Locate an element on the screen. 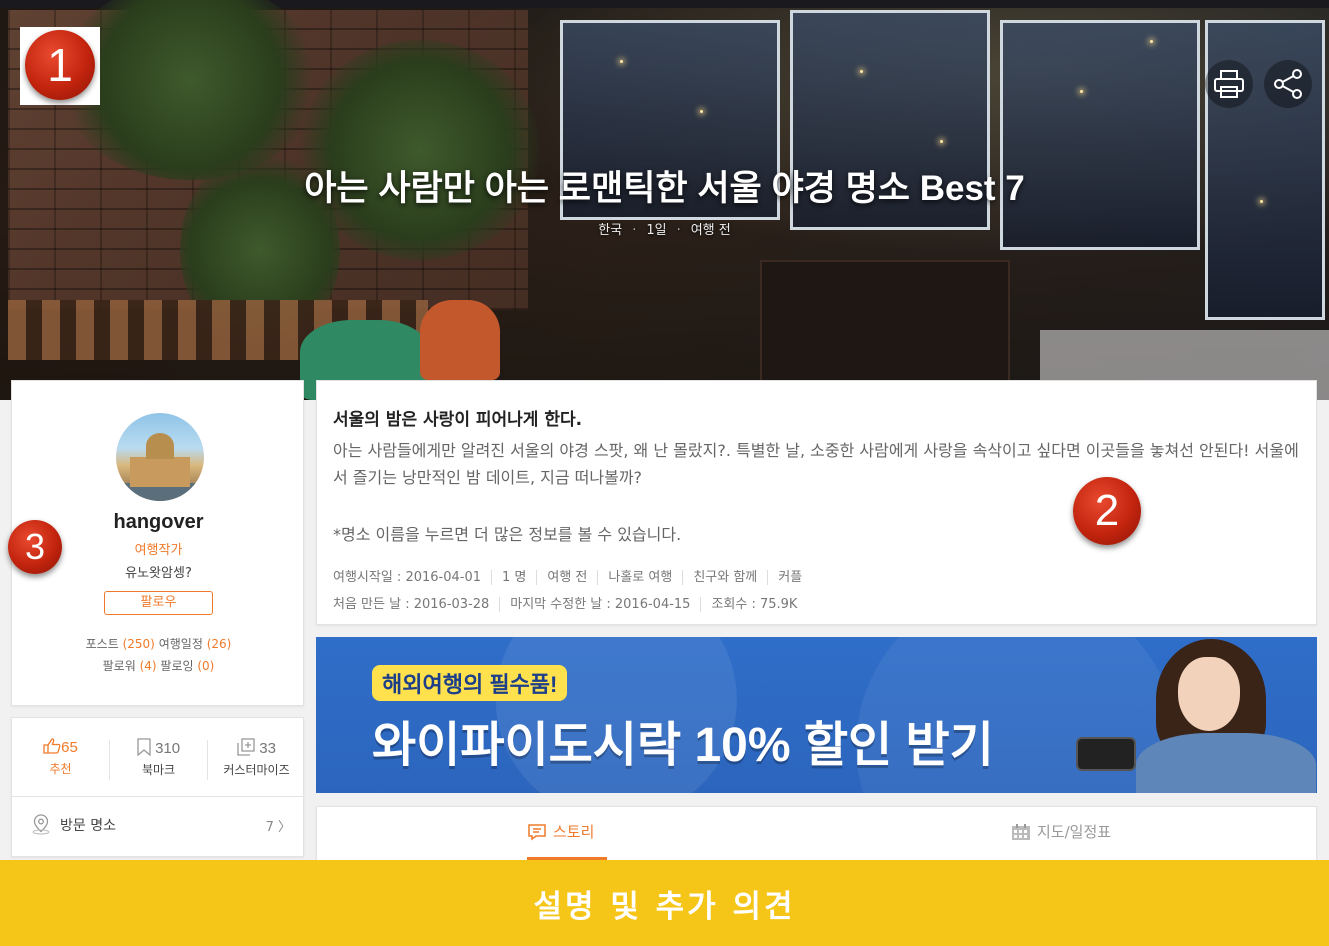  customize-icon is located at coordinates (246, 747).